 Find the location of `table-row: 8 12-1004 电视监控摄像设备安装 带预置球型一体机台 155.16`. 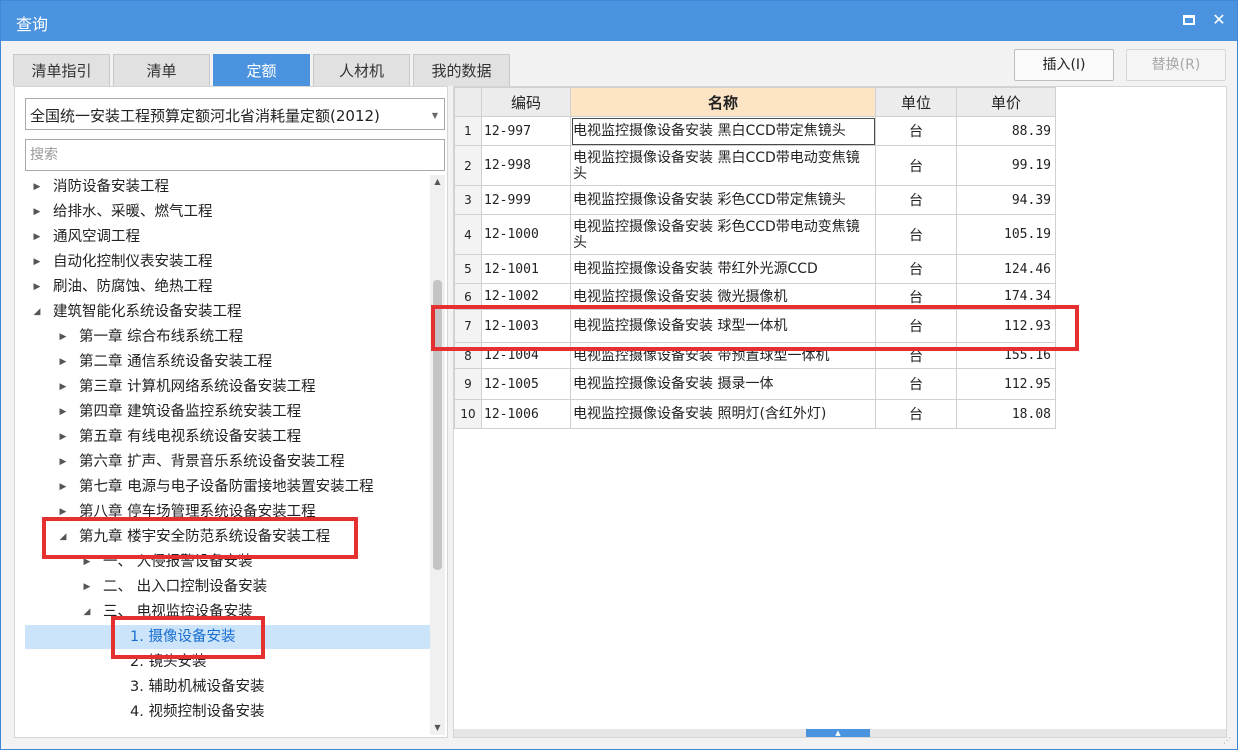

table-row: 8 12-1004 电视监控摄像设备安装 带预置球型一体机台 155.16 is located at coordinates (755, 355).